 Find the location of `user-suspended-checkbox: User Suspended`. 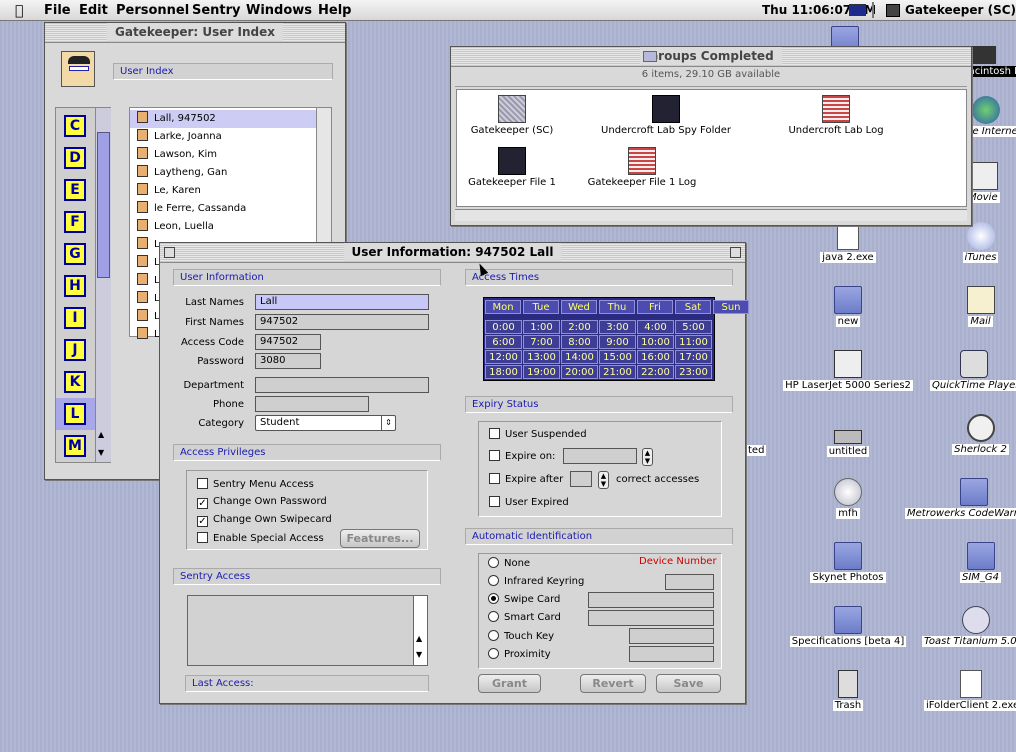

user-suspended-checkbox: User Suspended is located at coordinates (538, 435).